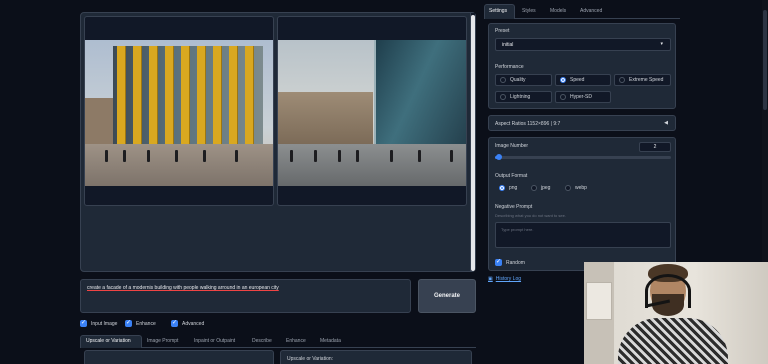 This screenshot has width=768, height=364. What do you see at coordinates (543, 189) in the screenshot?
I see `format-jpeg: jpeg` at bounding box center [543, 189].